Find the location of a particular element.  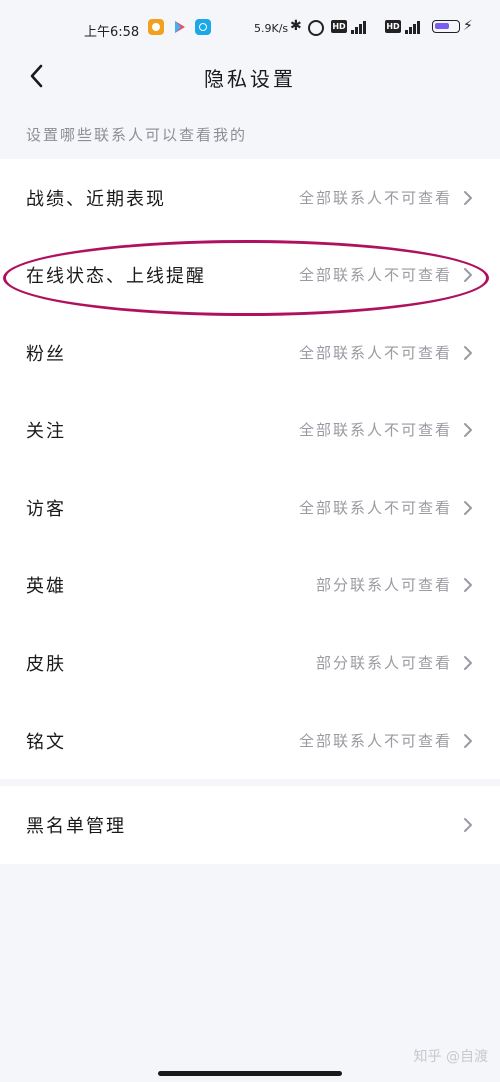

status-time: 上午6:58 is located at coordinates (112, 32).